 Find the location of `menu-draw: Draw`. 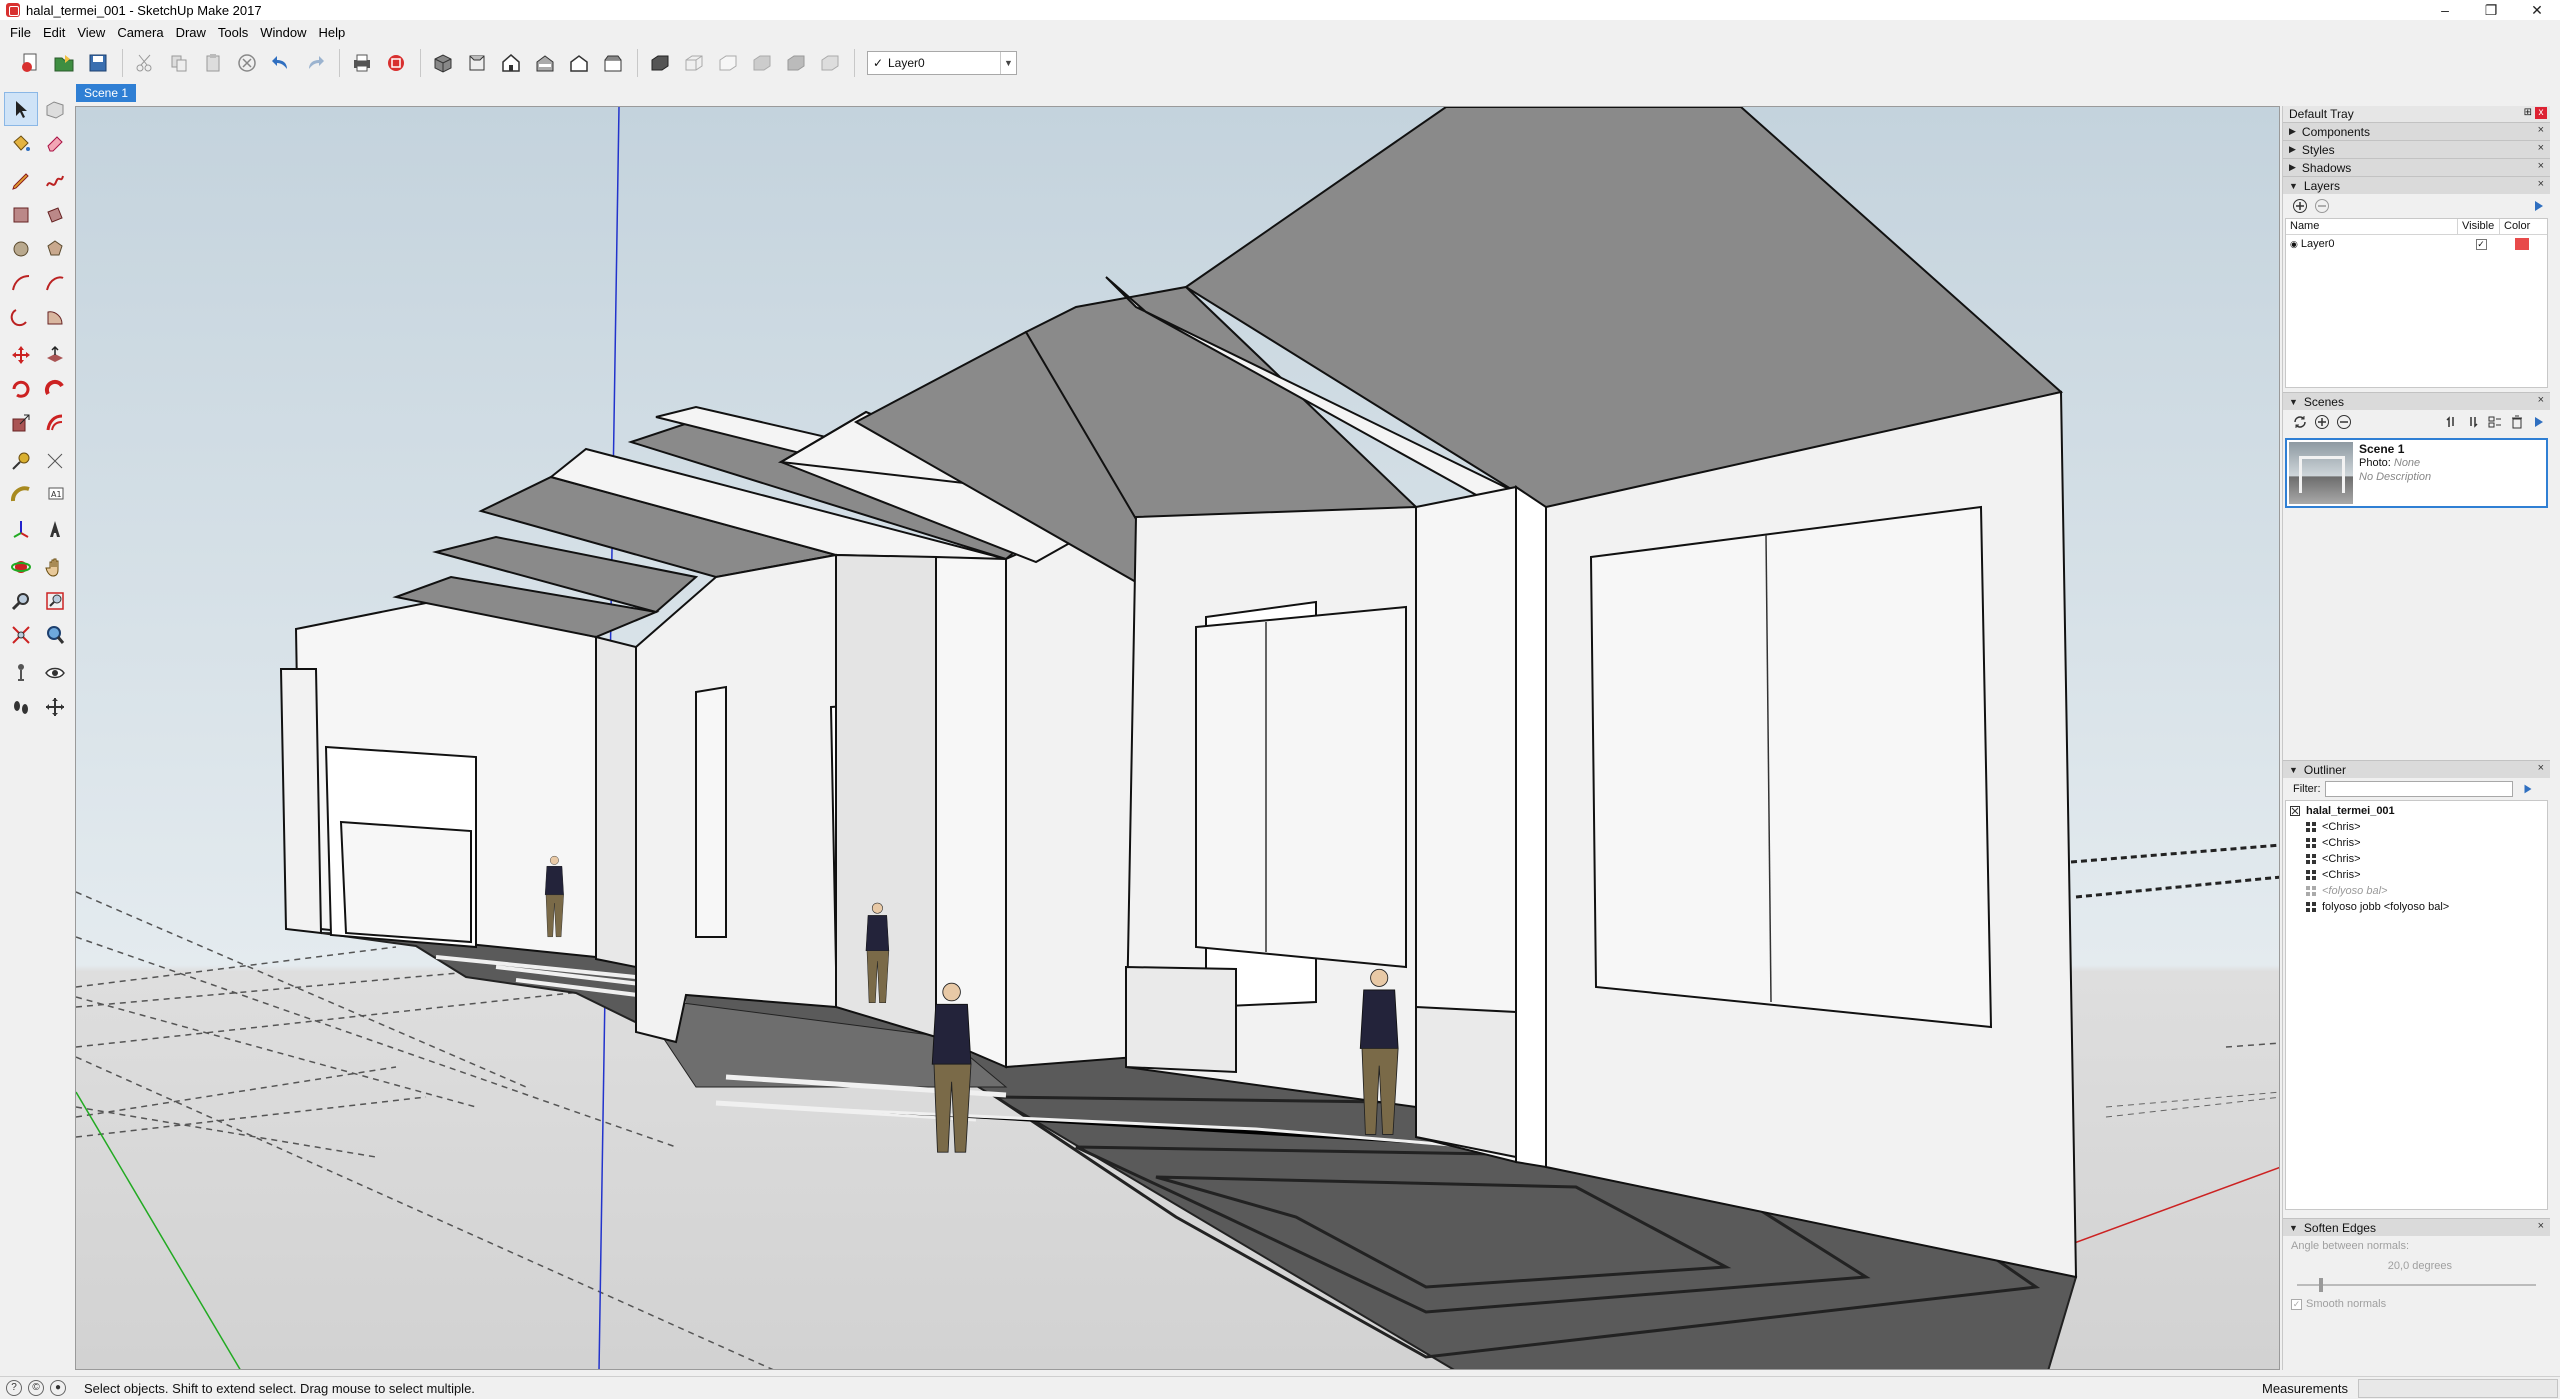

menu-draw: Draw is located at coordinates (191, 32).